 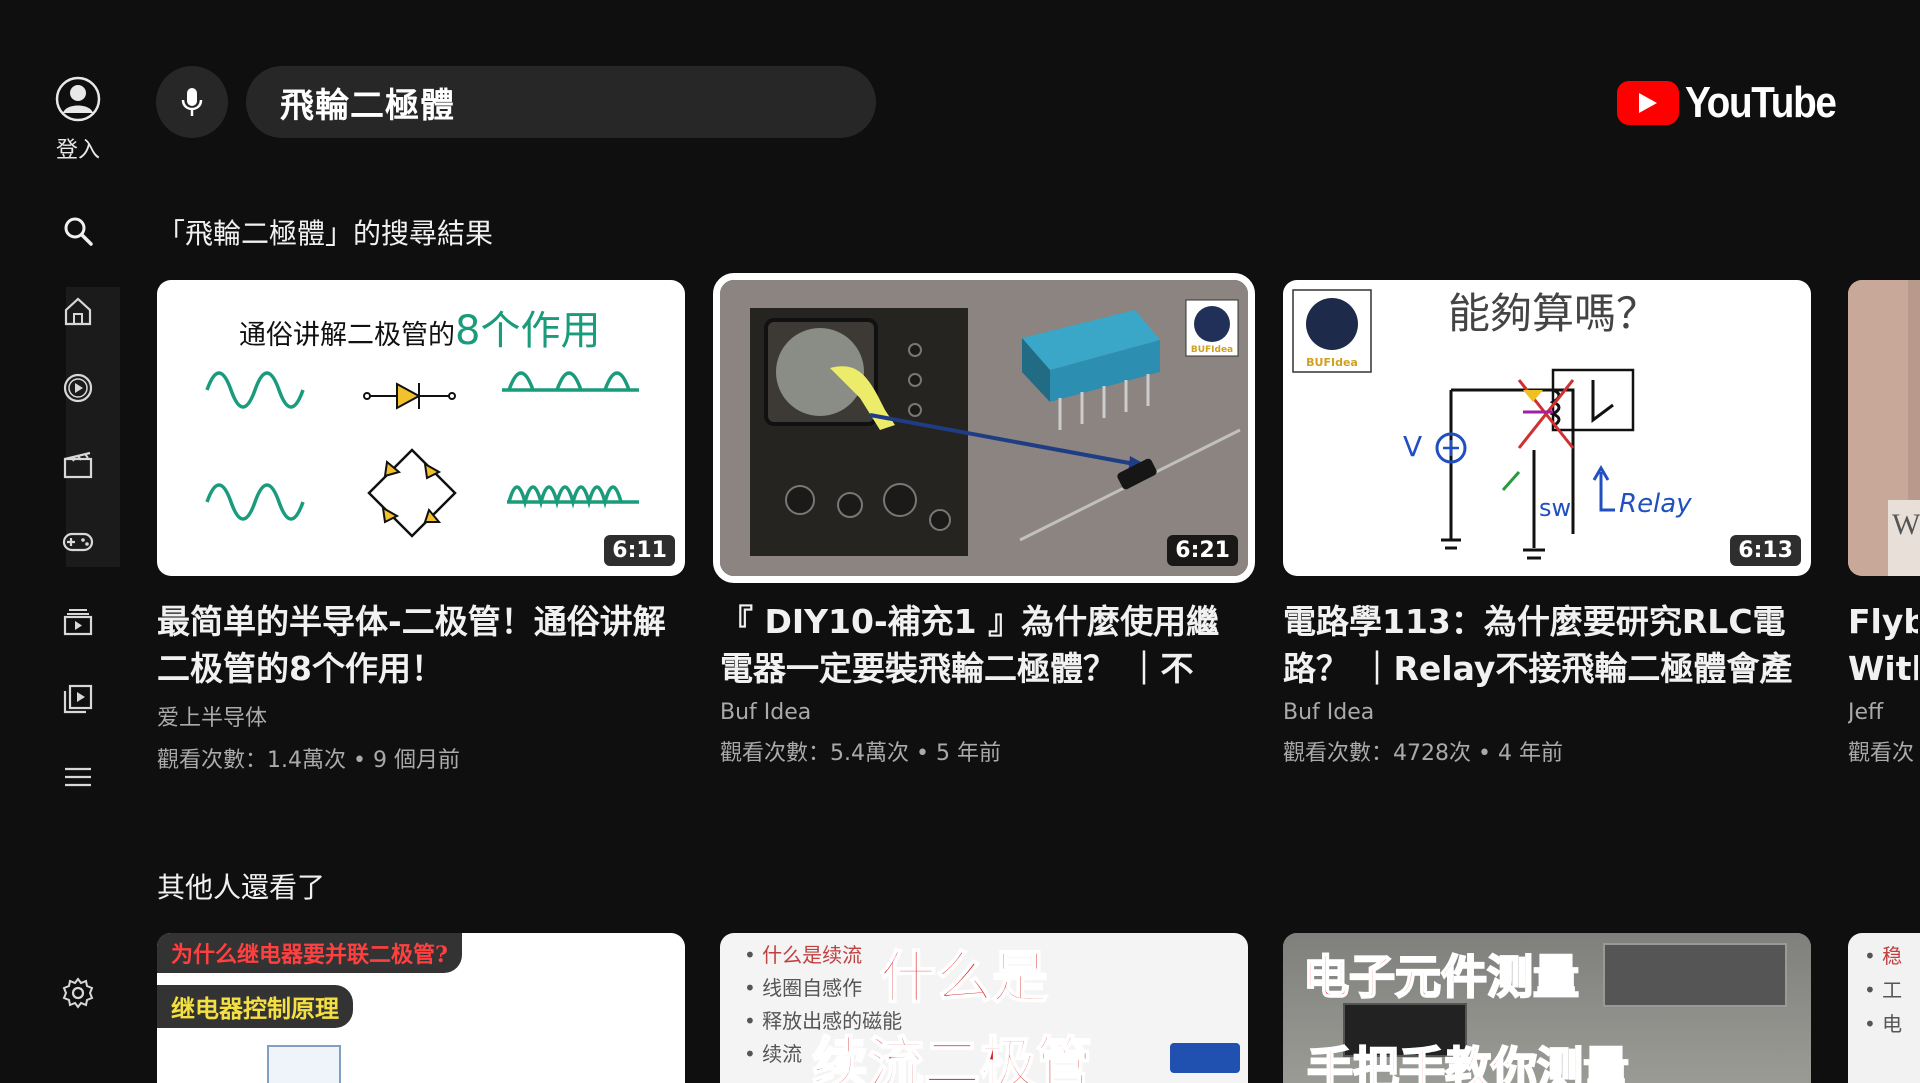 I want to click on microphone-icon, so click(x=192, y=102).